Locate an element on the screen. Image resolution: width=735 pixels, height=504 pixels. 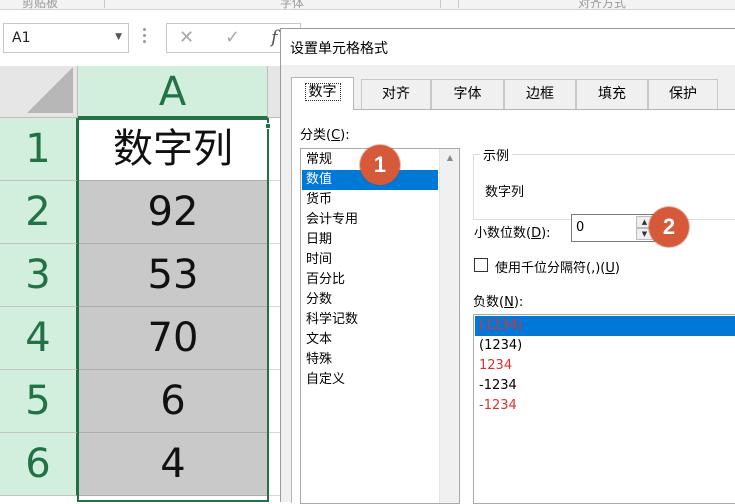
tab-label: 数字 is located at coordinates (322, 92).